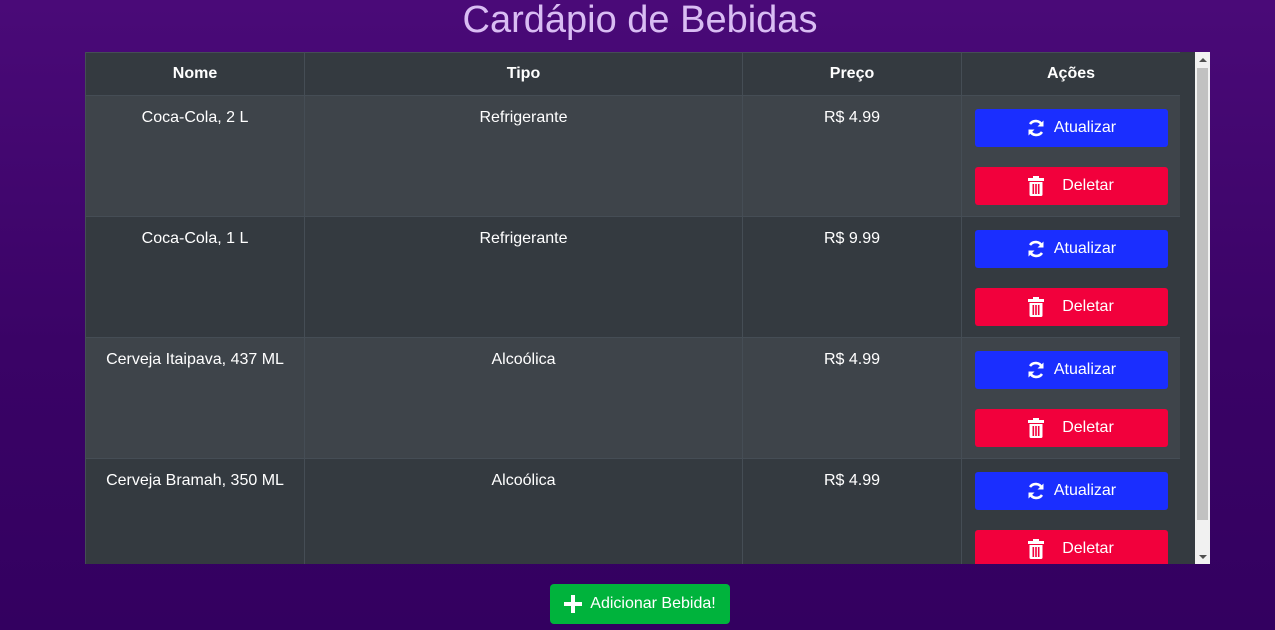 The height and width of the screenshot is (630, 1275). I want to click on page-title: Cardápio de Bebidas, so click(640, 20).